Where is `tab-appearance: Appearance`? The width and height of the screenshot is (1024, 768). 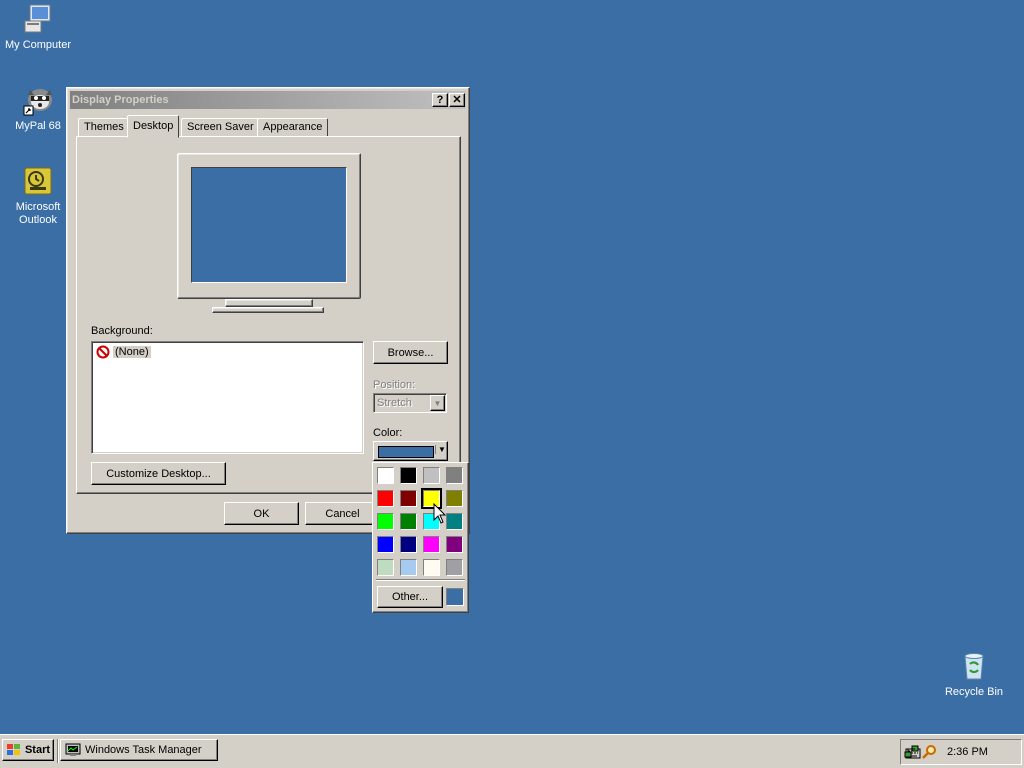
tab-appearance: Appearance is located at coordinates (293, 127).